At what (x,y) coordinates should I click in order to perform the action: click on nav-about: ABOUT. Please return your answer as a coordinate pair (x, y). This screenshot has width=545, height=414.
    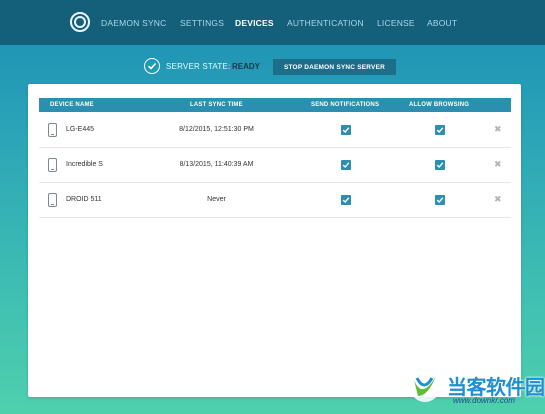
    Looking at the image, I should click on (442, 23).